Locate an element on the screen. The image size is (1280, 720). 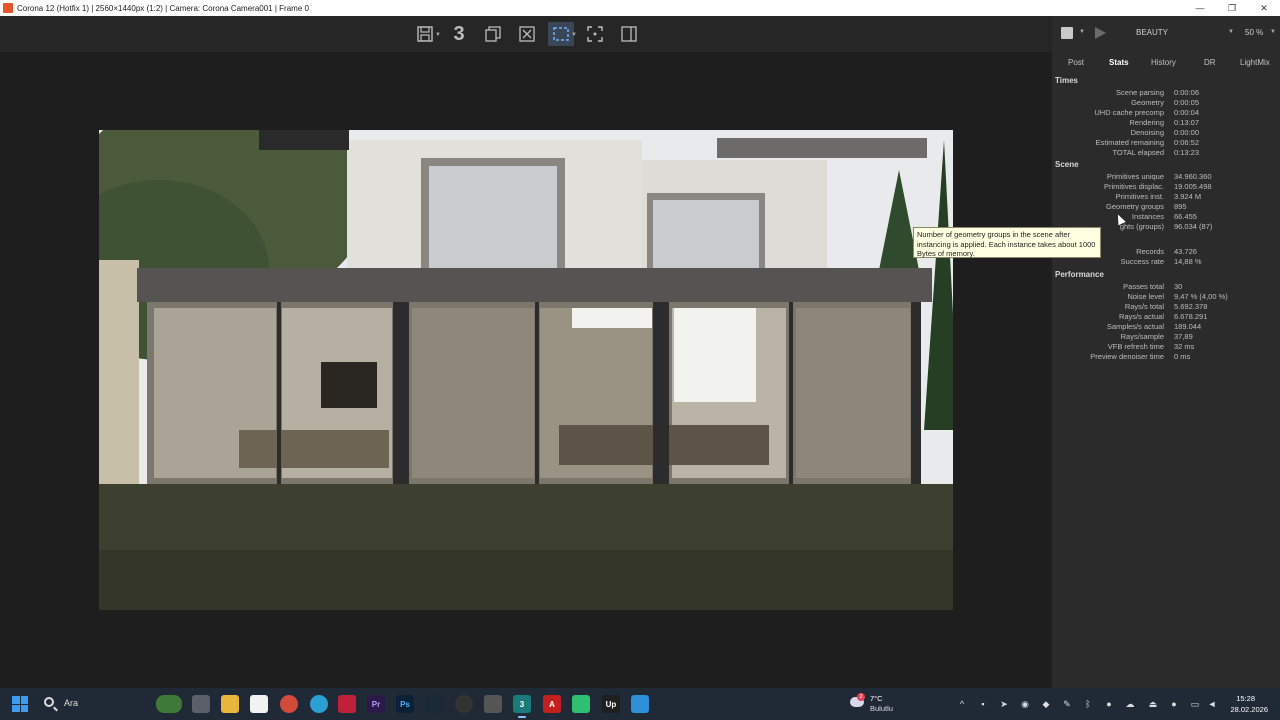
minimize-icon: — is located at coordinates (1200, 8).